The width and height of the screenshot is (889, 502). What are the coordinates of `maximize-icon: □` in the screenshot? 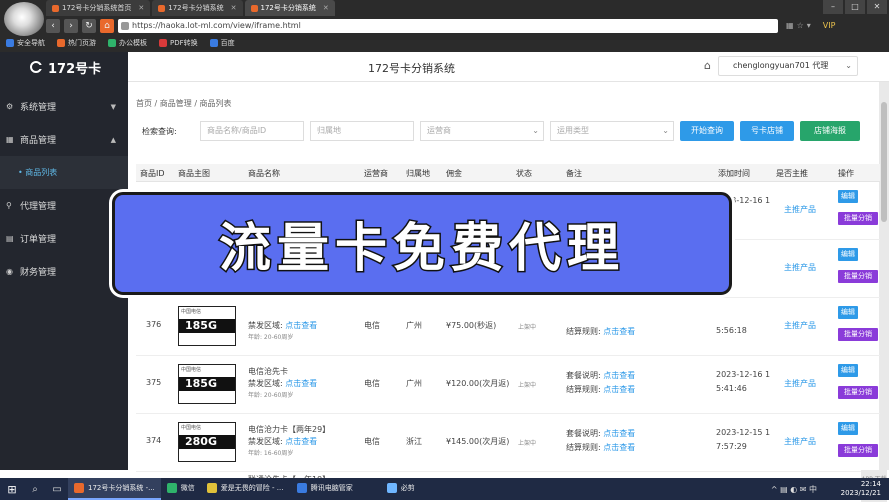 It's located at (855, 7).